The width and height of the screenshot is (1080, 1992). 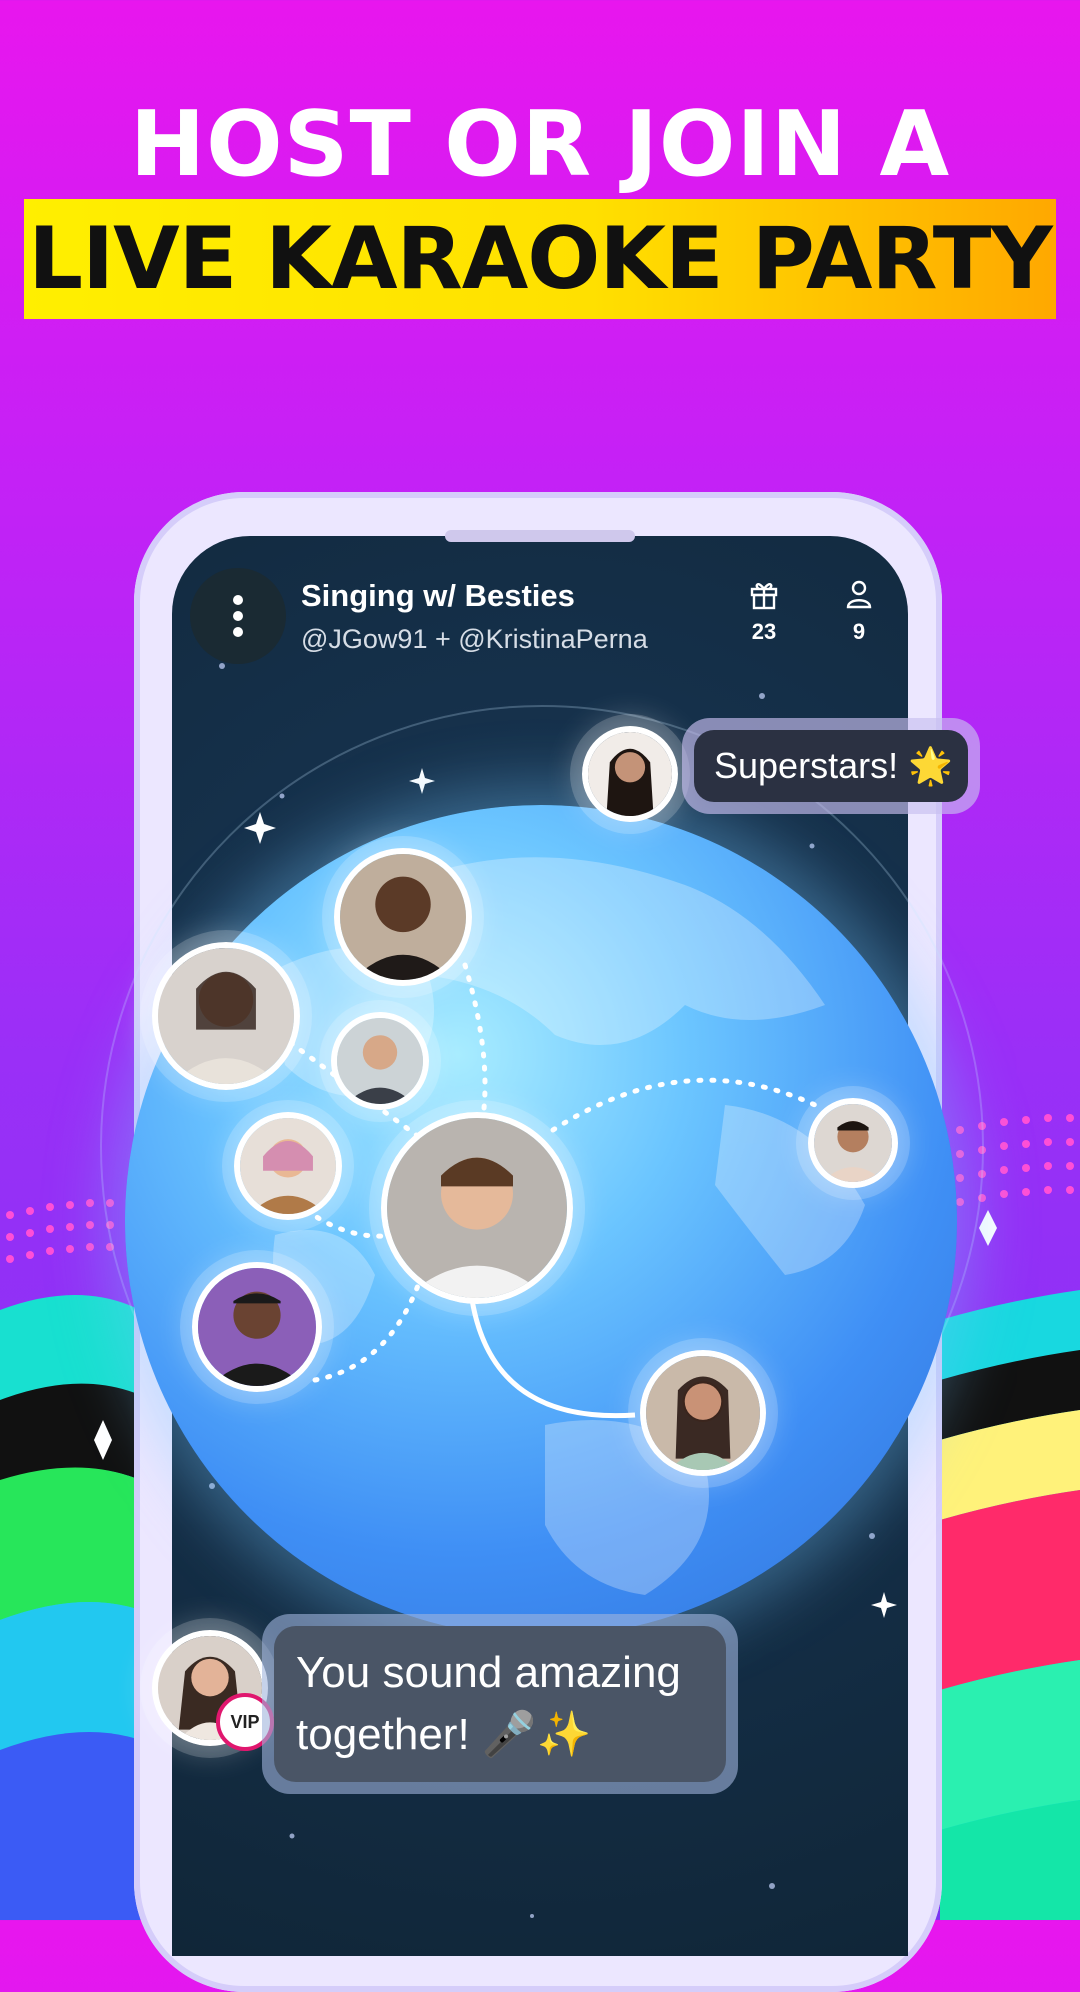 What do you see at coordinates (488, 1672) in the screenshot?
I see `vip-comment-line-1: You sound amazing` at bounding box center [488, 1672].